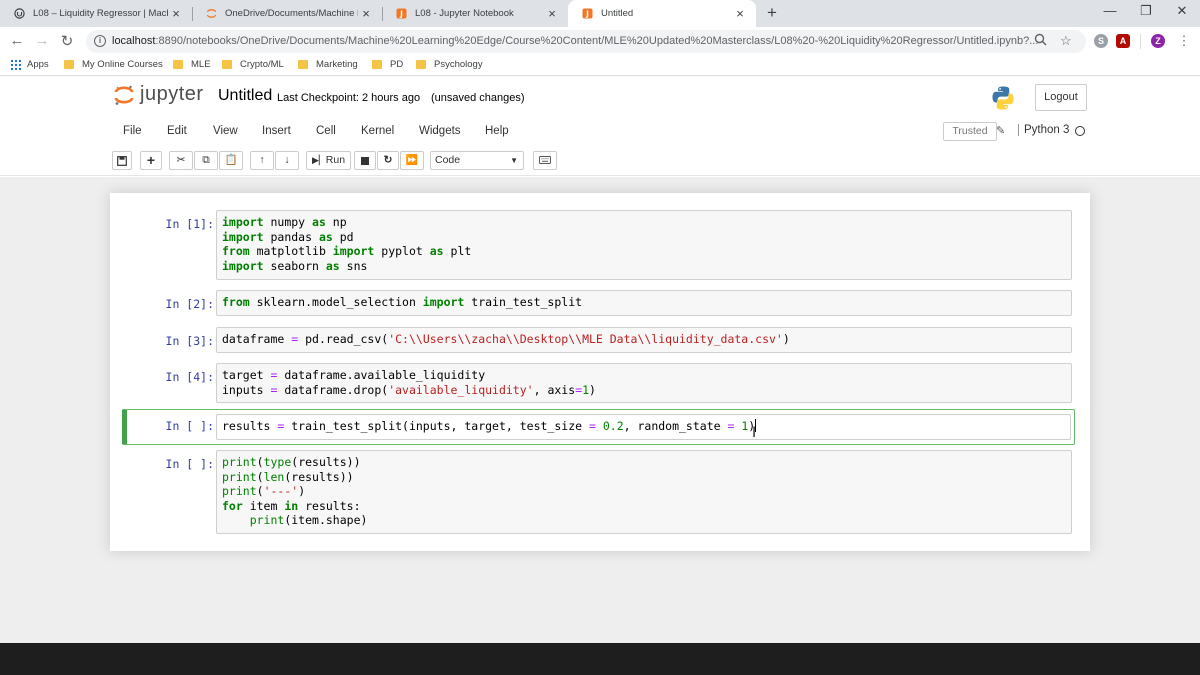 The image size is (1200, 675). What do you see at coordinates (100, 41) in the screenshot?
I see `info-icon: i` at bounding box center [100, 41].